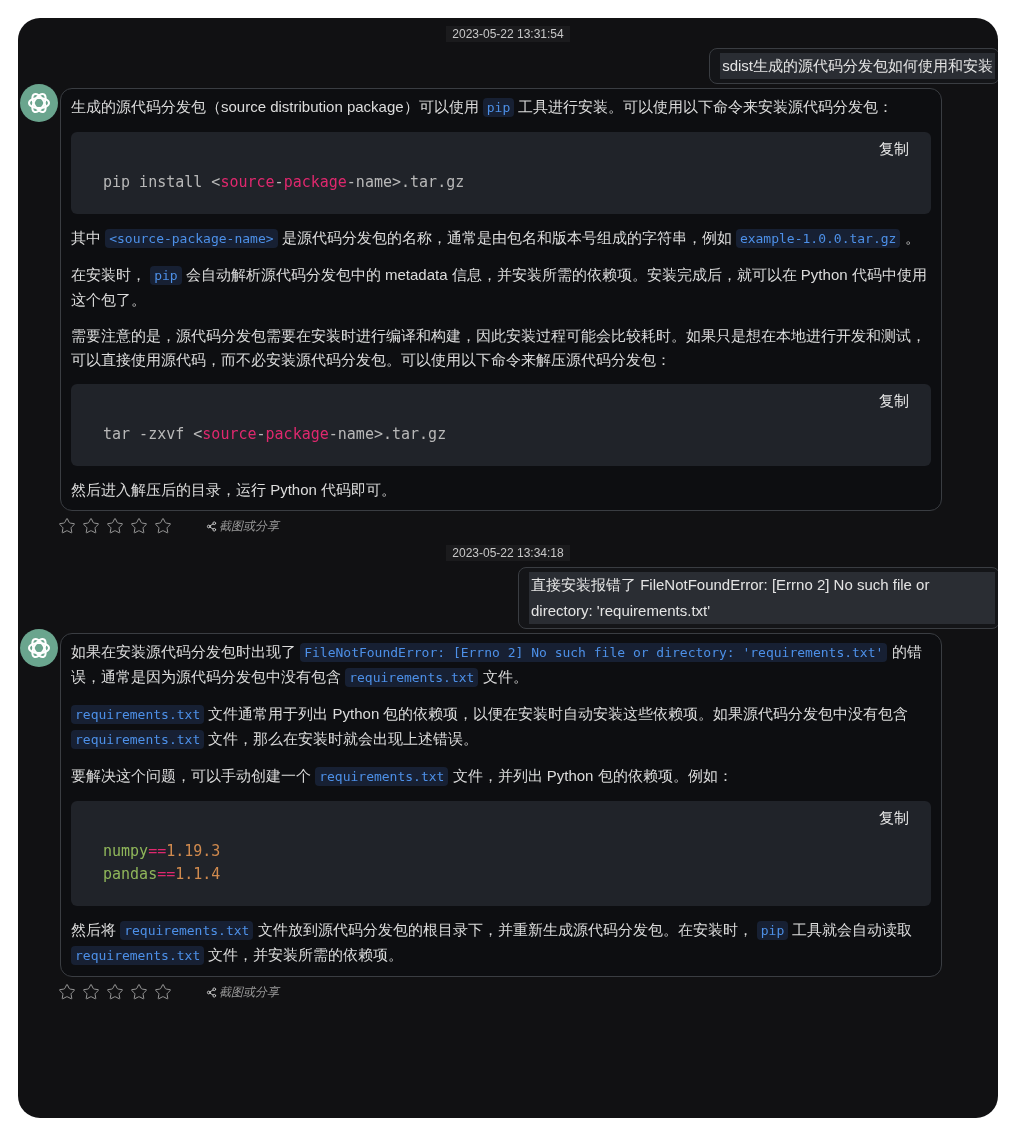 The width and height of the screenshot is (1016, 1136). I want to click on user-message-text: 直接安装报错了 FileNotFoundError: [Errno 2] No such file or directory: 'requirements.txt', so click(762, 598).